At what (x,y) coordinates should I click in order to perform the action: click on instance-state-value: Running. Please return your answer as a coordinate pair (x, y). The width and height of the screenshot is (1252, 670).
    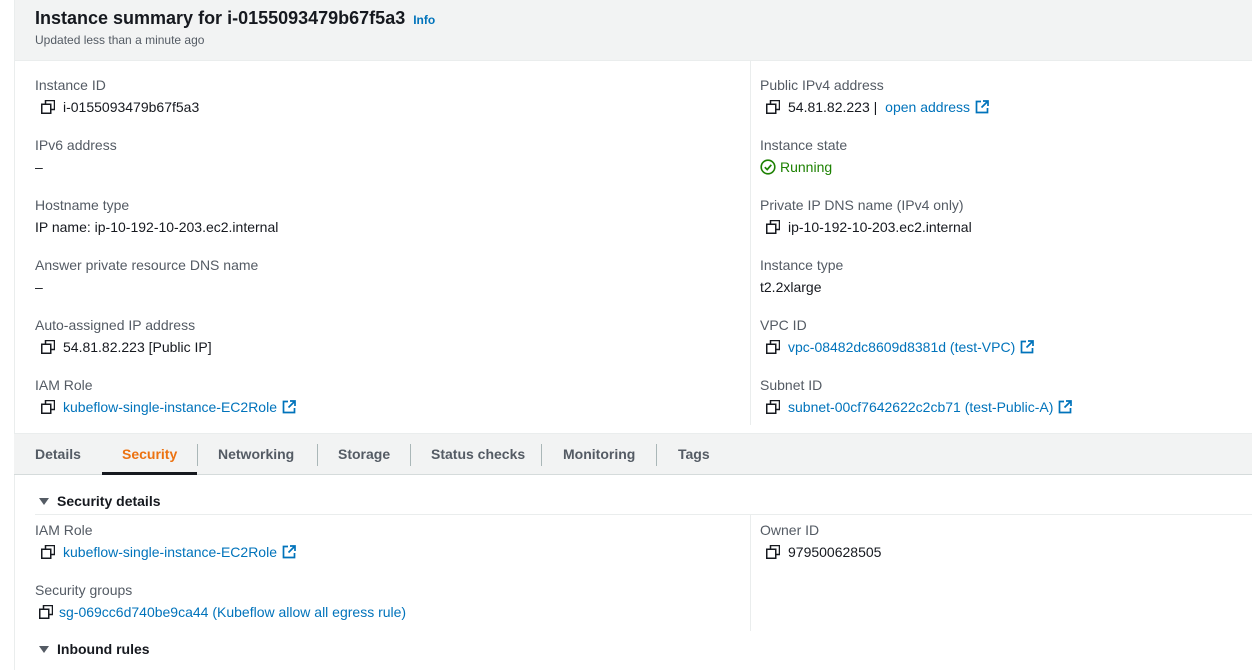
    Looking at the image, I should click on (796, 167).